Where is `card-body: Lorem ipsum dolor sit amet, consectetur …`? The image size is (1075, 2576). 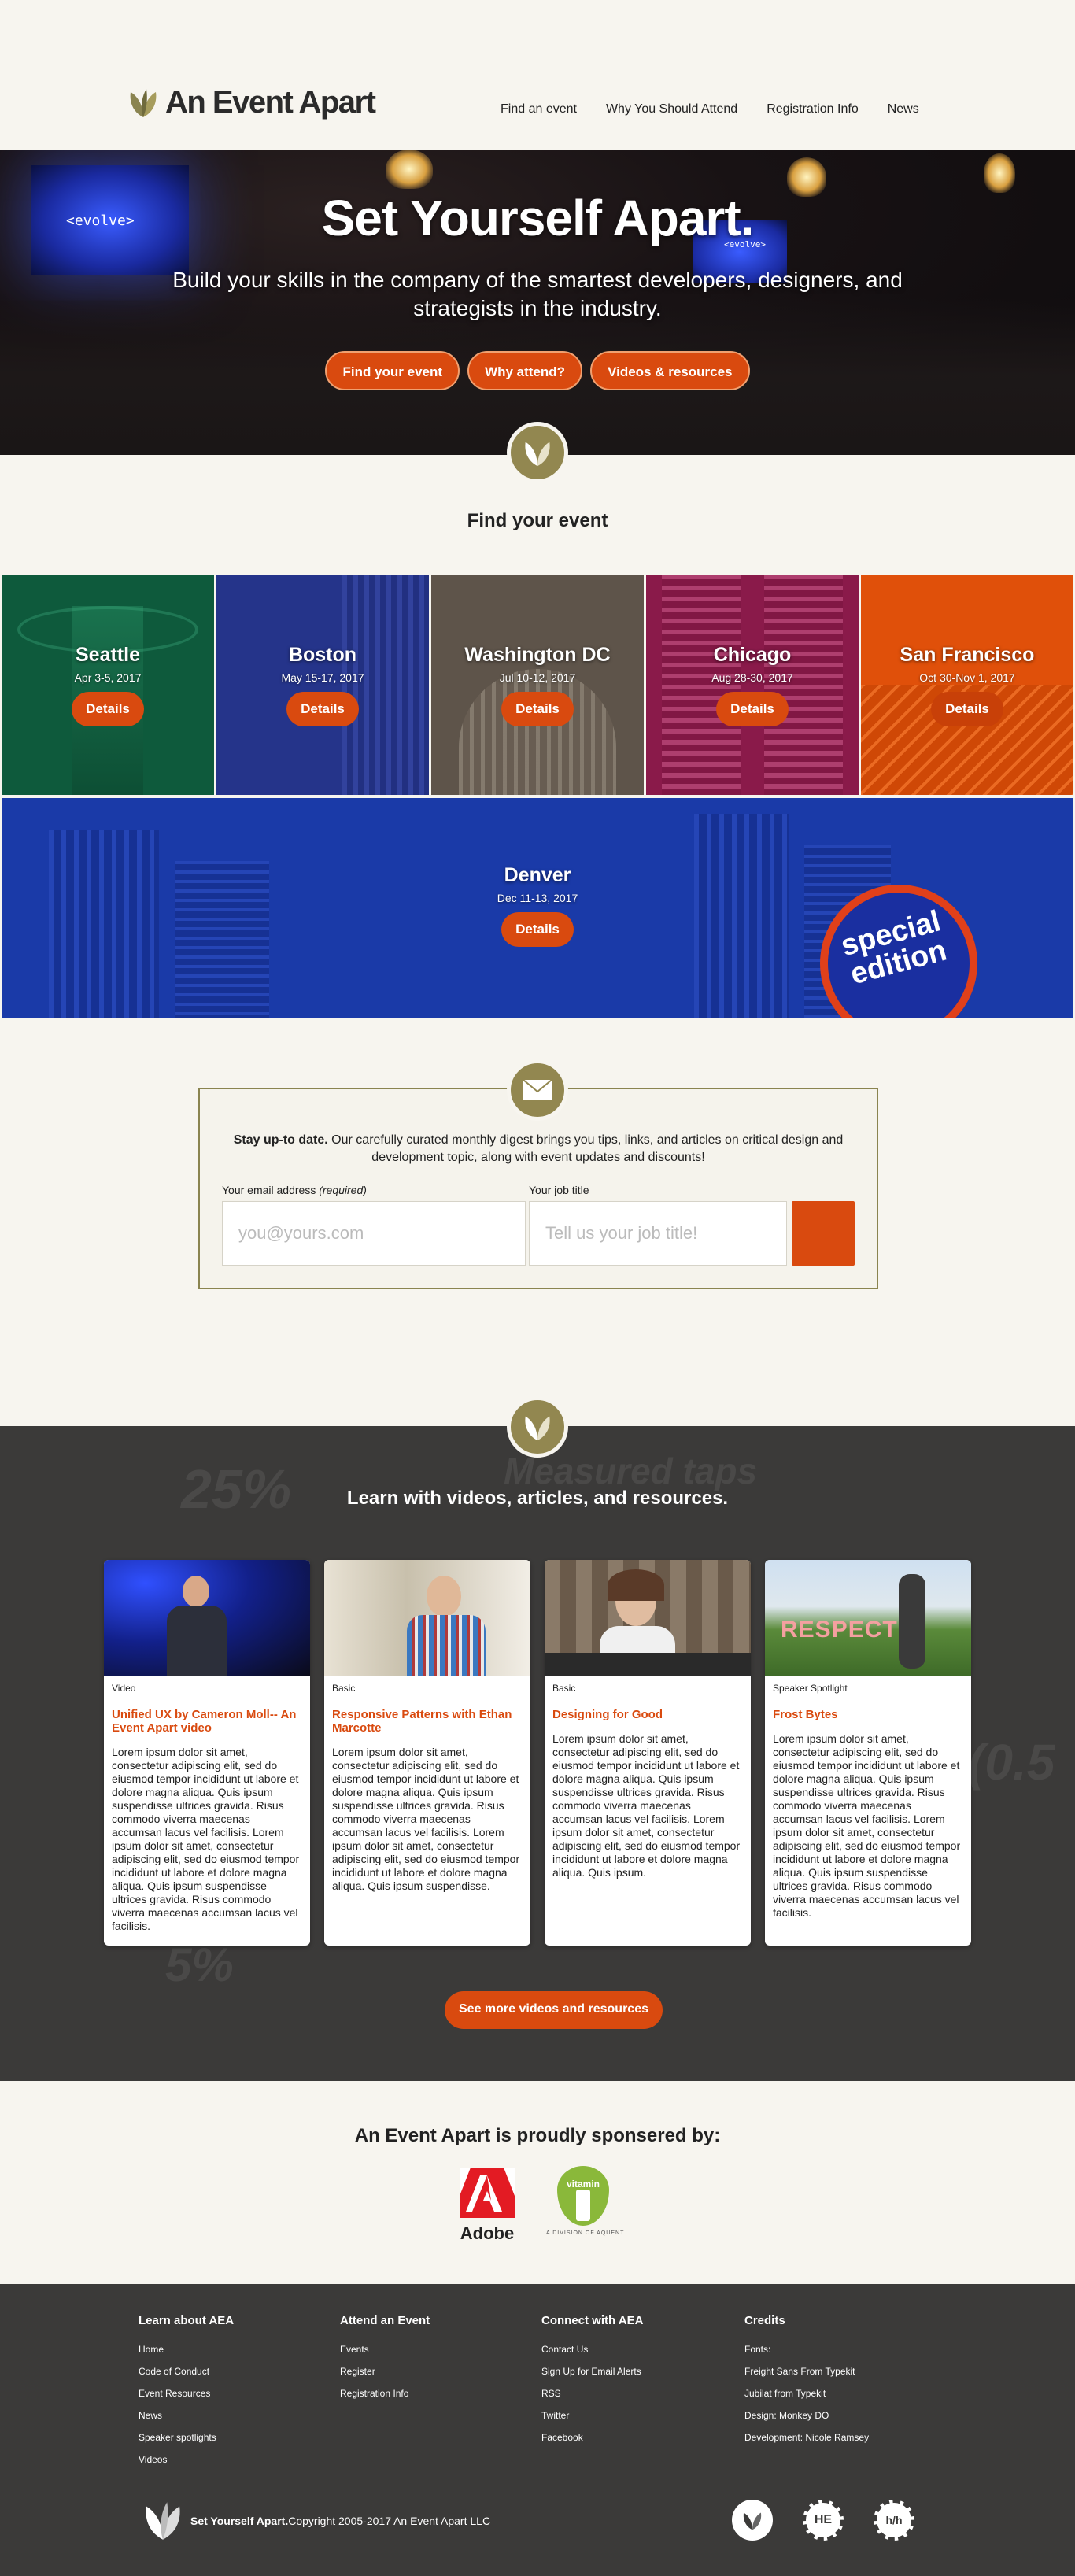 card-body: Lorem ipsum dolor sit amet, consectetur … is located at coordinates (646, 1805).